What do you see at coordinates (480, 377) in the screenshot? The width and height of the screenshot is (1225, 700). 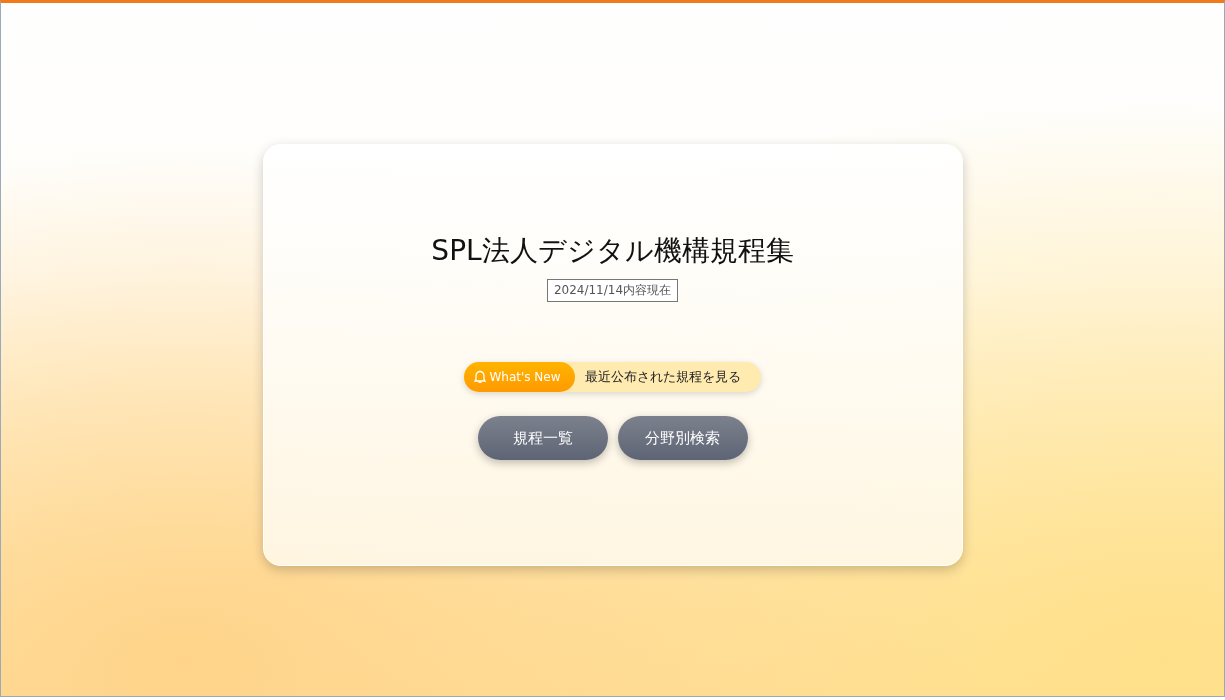 I see `bell-icon` at bounding box center [480, 377].